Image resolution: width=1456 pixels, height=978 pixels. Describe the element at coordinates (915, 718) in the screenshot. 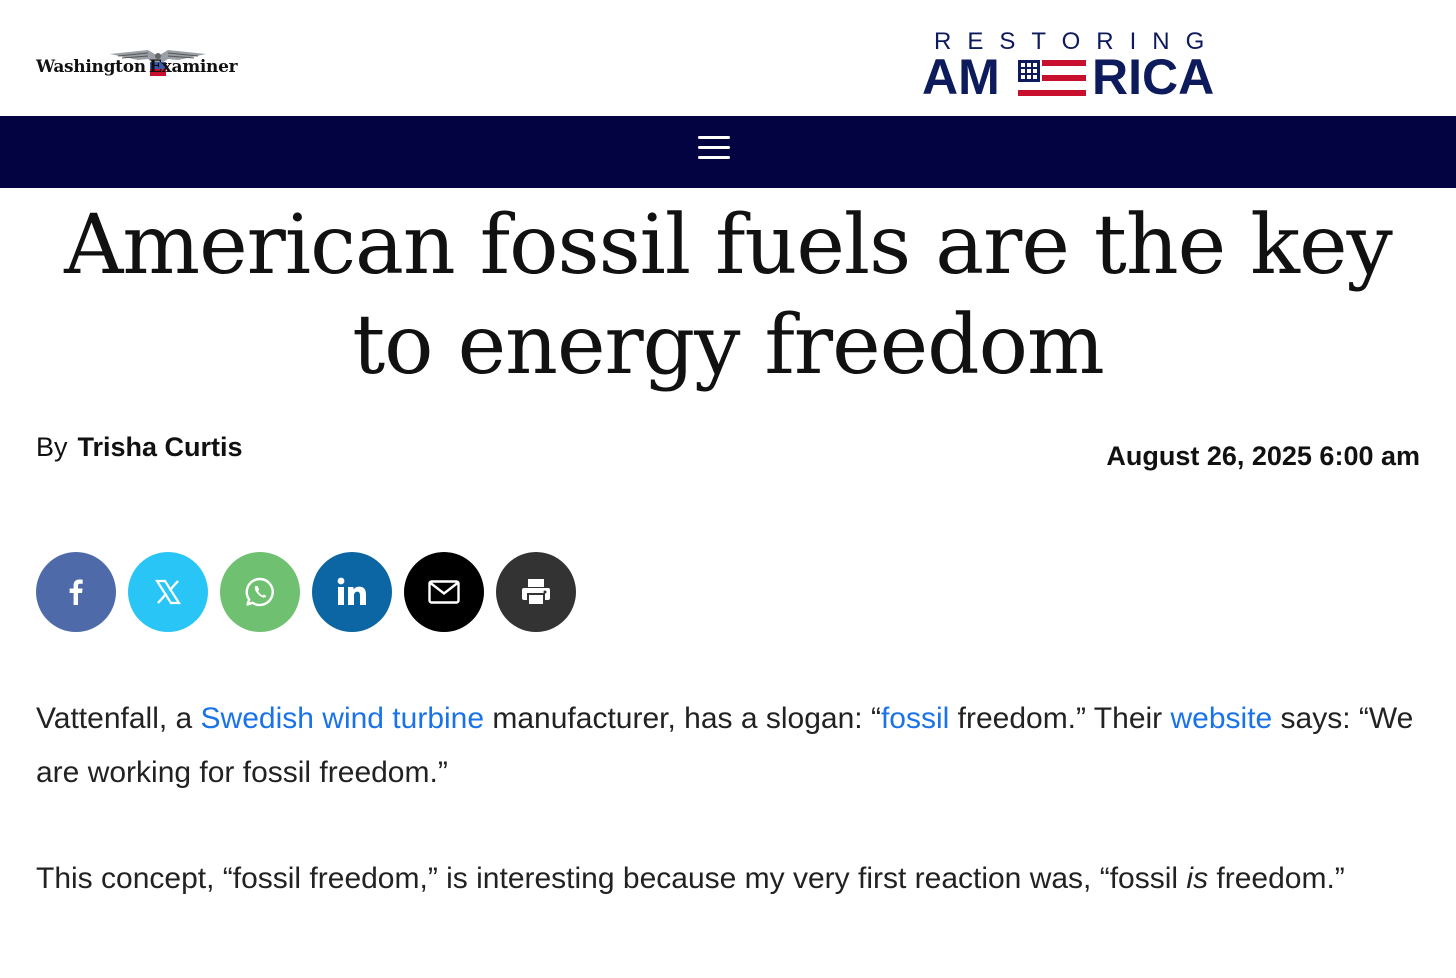

I see `fossil-link: fossil` at that location.